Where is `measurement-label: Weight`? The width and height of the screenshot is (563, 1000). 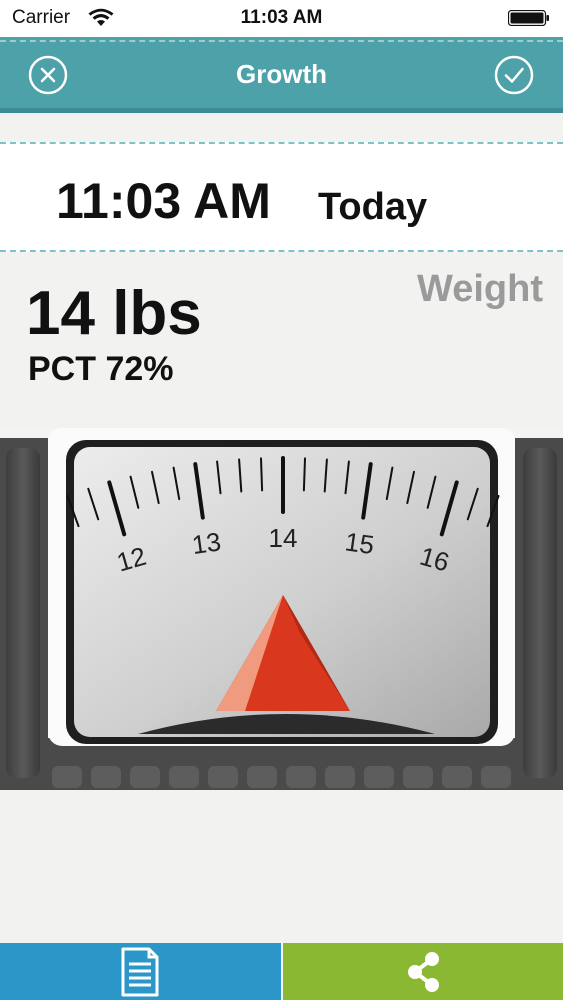
measurement-label: Weight is located at coordinates (480, 289).